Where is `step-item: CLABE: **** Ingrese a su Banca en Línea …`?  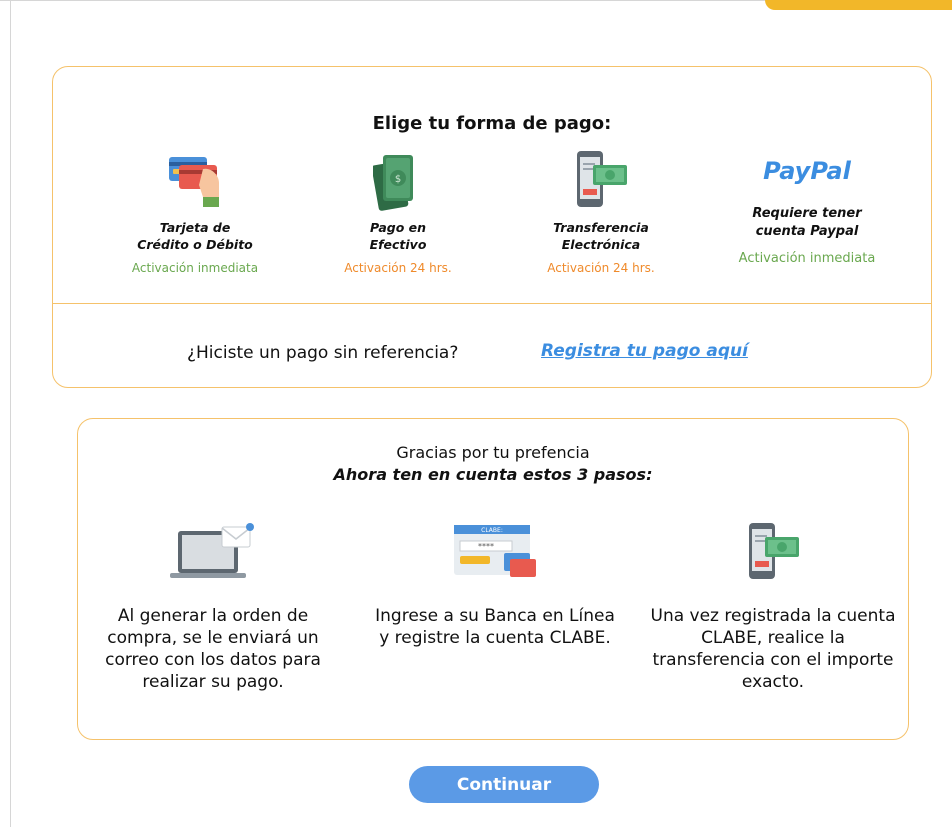
step-item: CLABE: **** Ingrese a su Banca en Línea … is located at coordinates (495, 585).